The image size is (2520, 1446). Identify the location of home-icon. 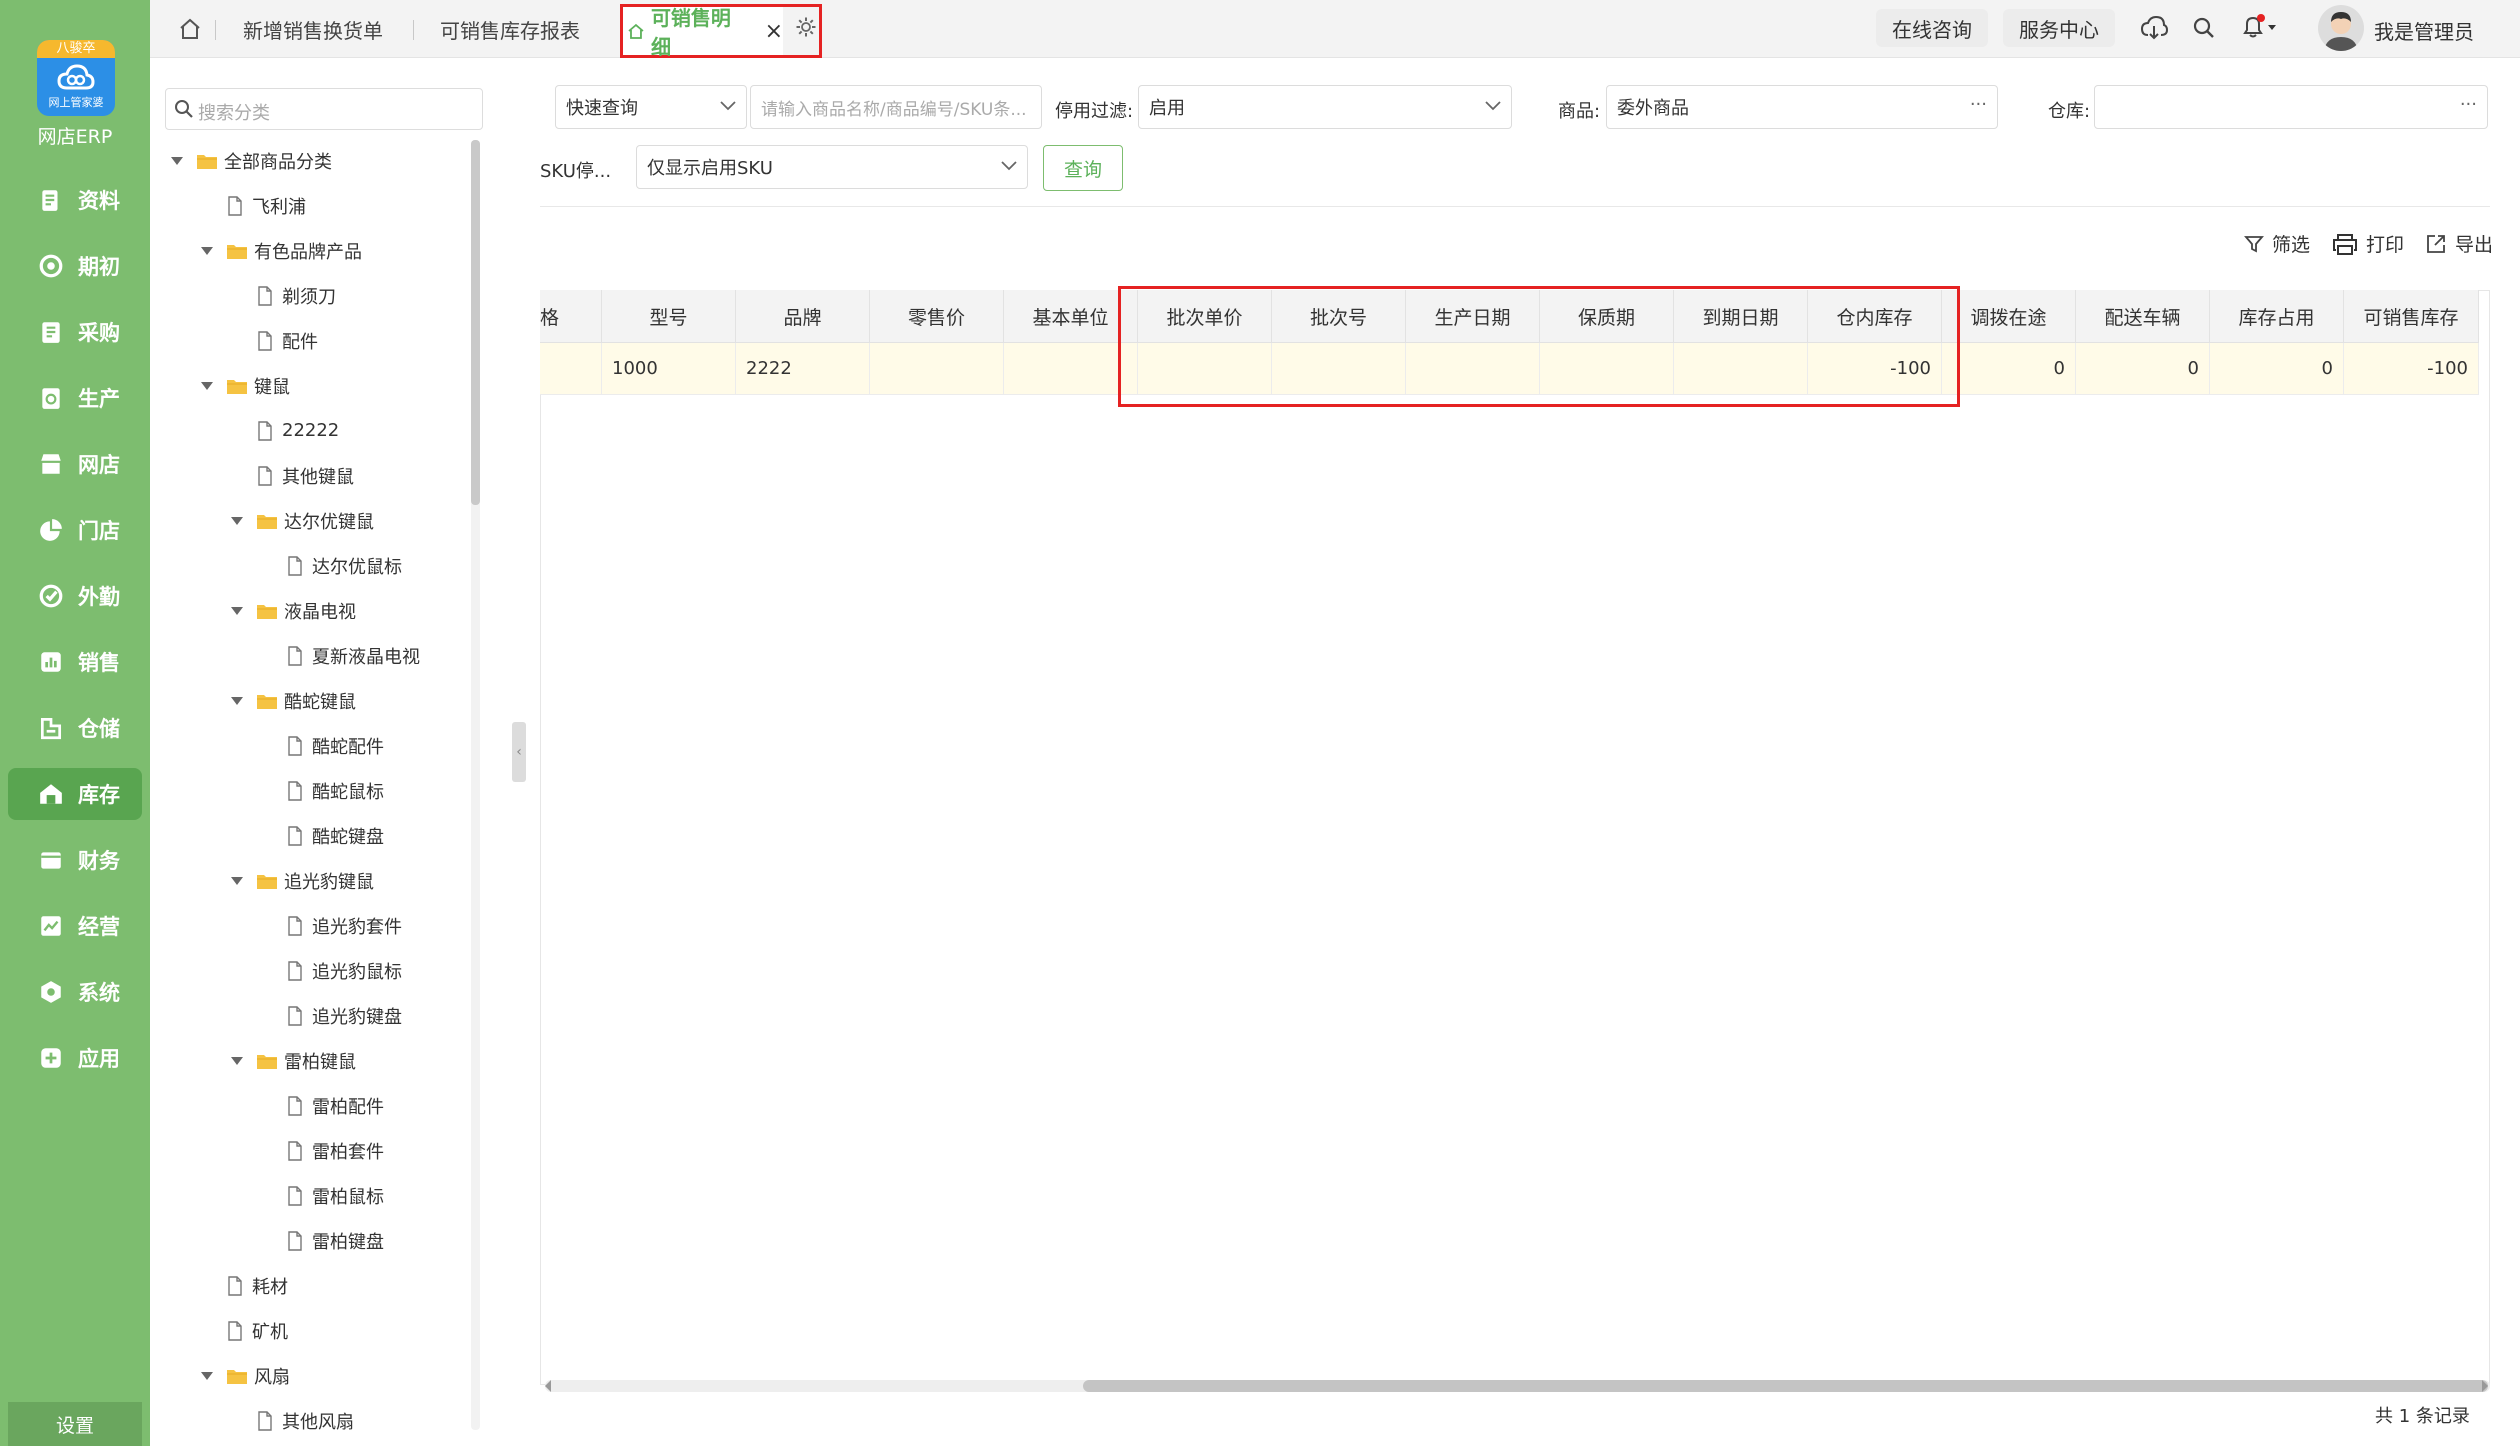
(190, 29).